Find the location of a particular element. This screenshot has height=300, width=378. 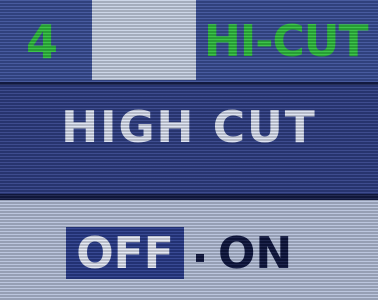

menu-page-number: 4 is located at coordinates (43, 42).